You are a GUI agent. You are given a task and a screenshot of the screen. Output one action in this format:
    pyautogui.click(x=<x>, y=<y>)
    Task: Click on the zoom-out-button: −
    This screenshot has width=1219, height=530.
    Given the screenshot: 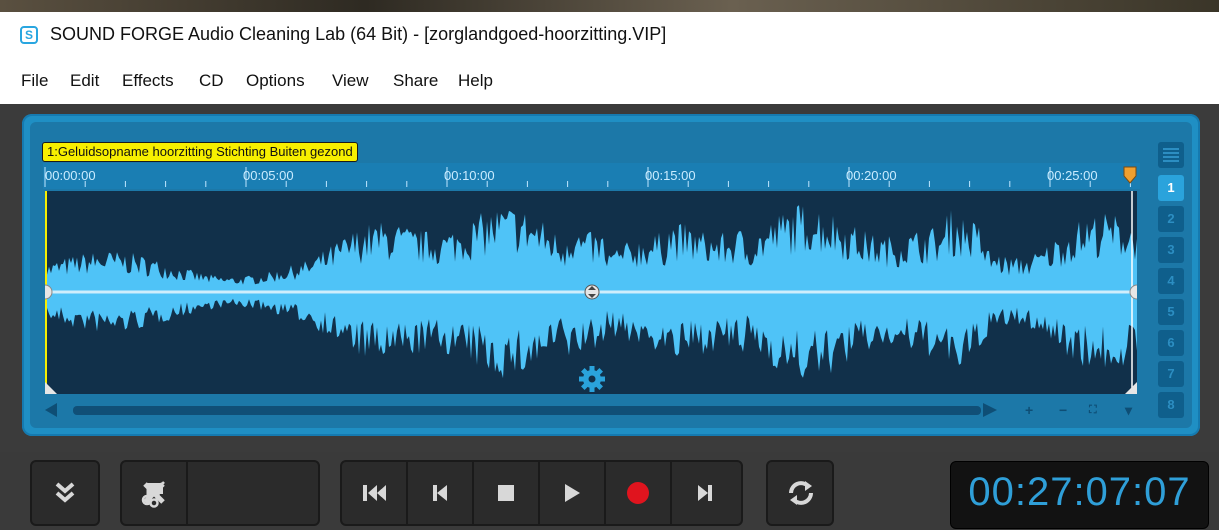 What is the action you would take?
    pyautogui.click(x=1063, y=410)
    